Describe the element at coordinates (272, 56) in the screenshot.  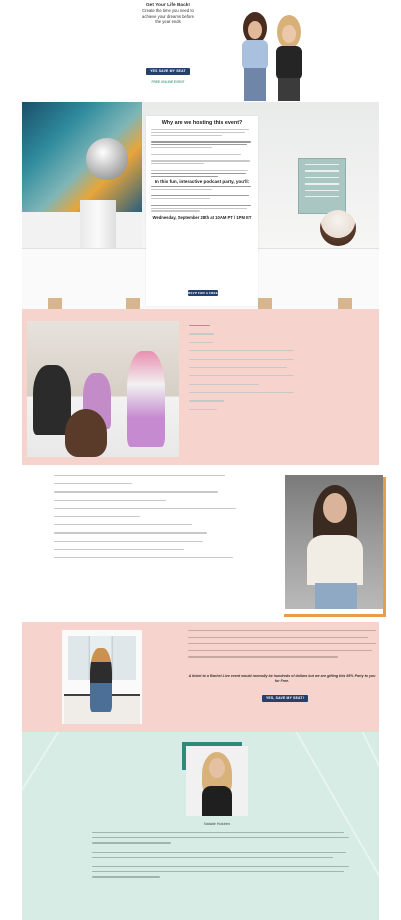
I see `hosts-photo` at that location.